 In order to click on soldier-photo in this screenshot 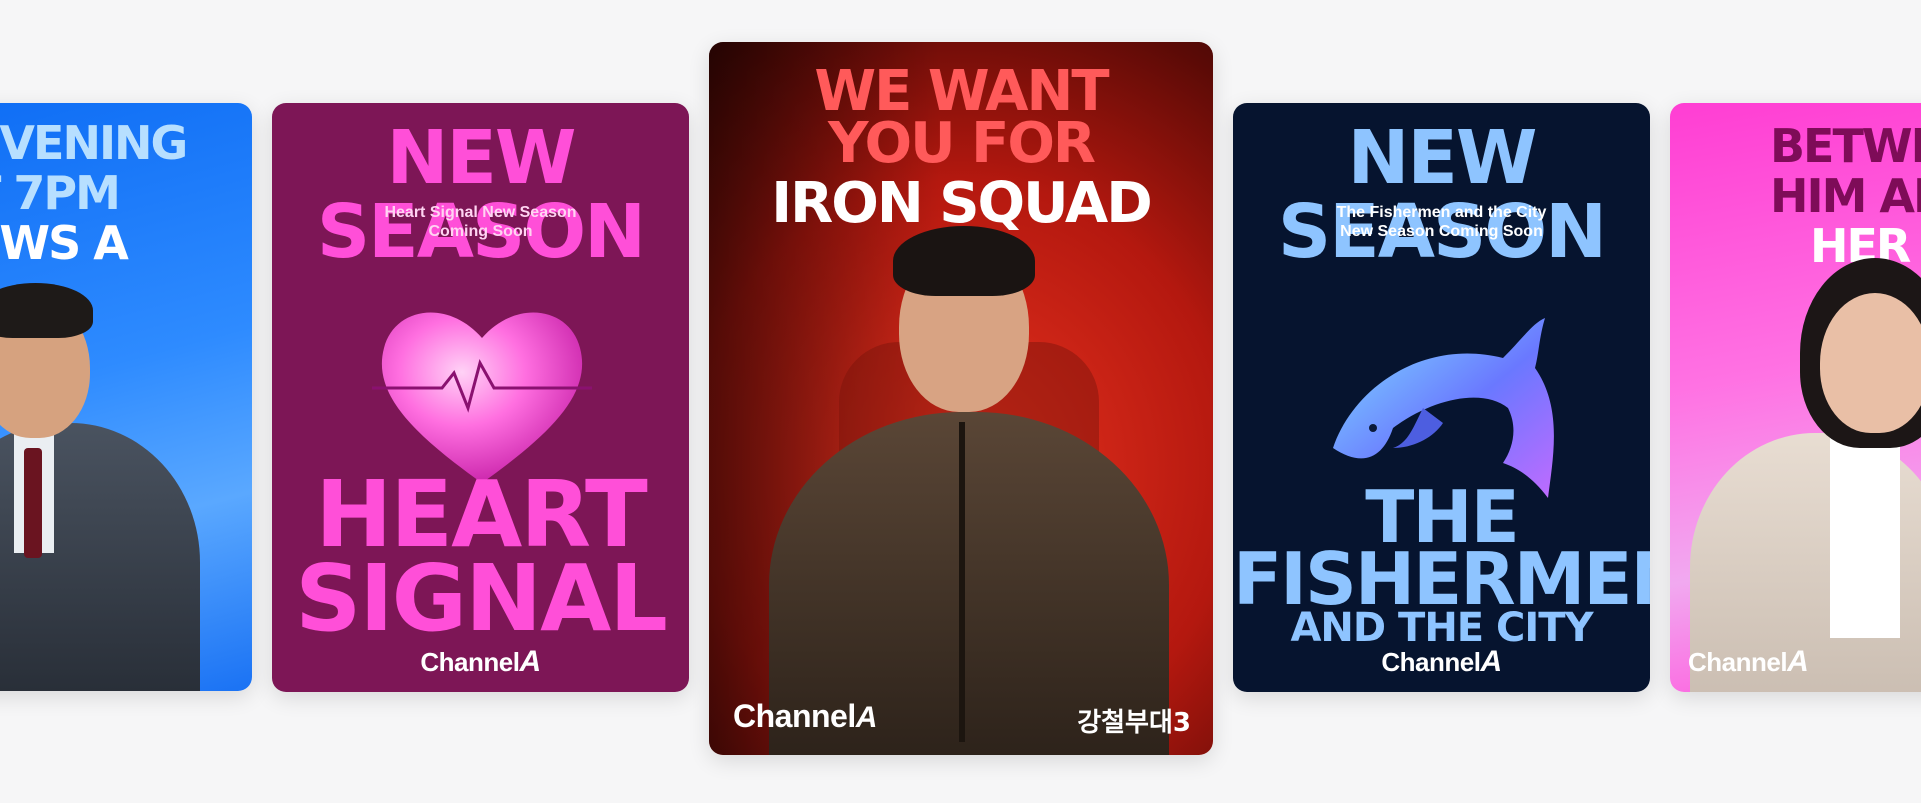, I will do `click(969, 483)`.